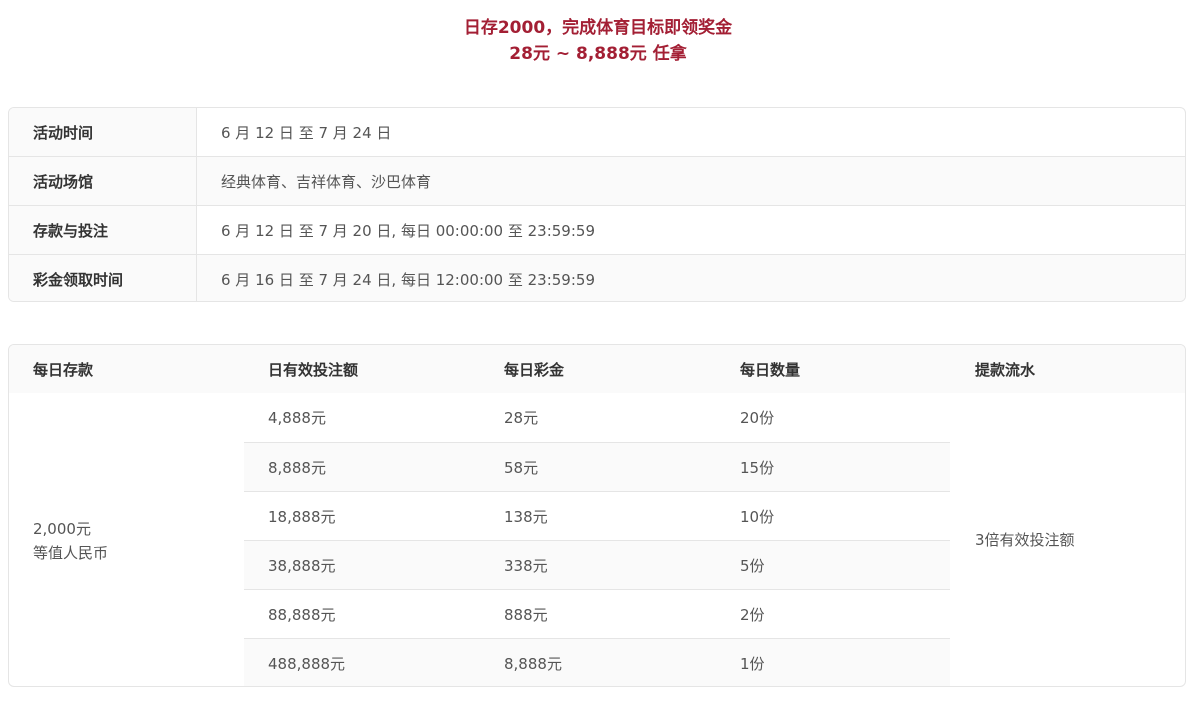 This screenshot has height=705, width=1192. I want to click on tier-quantity: 20份, so click(757, 418).